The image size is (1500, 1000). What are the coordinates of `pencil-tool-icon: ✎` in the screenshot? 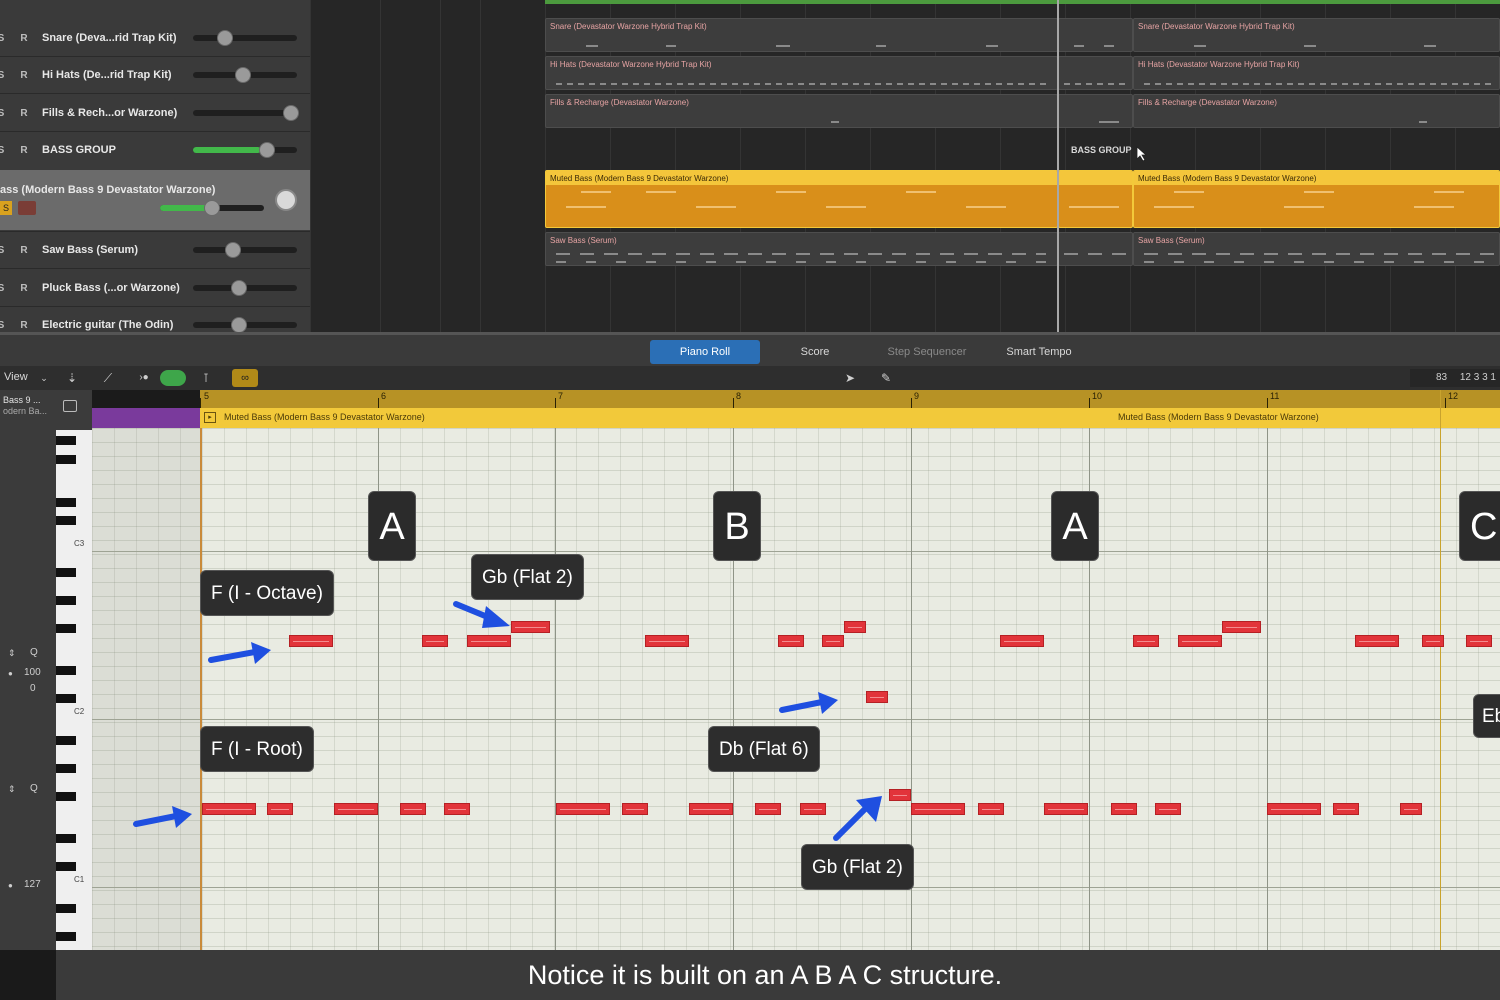 It's located at (886, 378).